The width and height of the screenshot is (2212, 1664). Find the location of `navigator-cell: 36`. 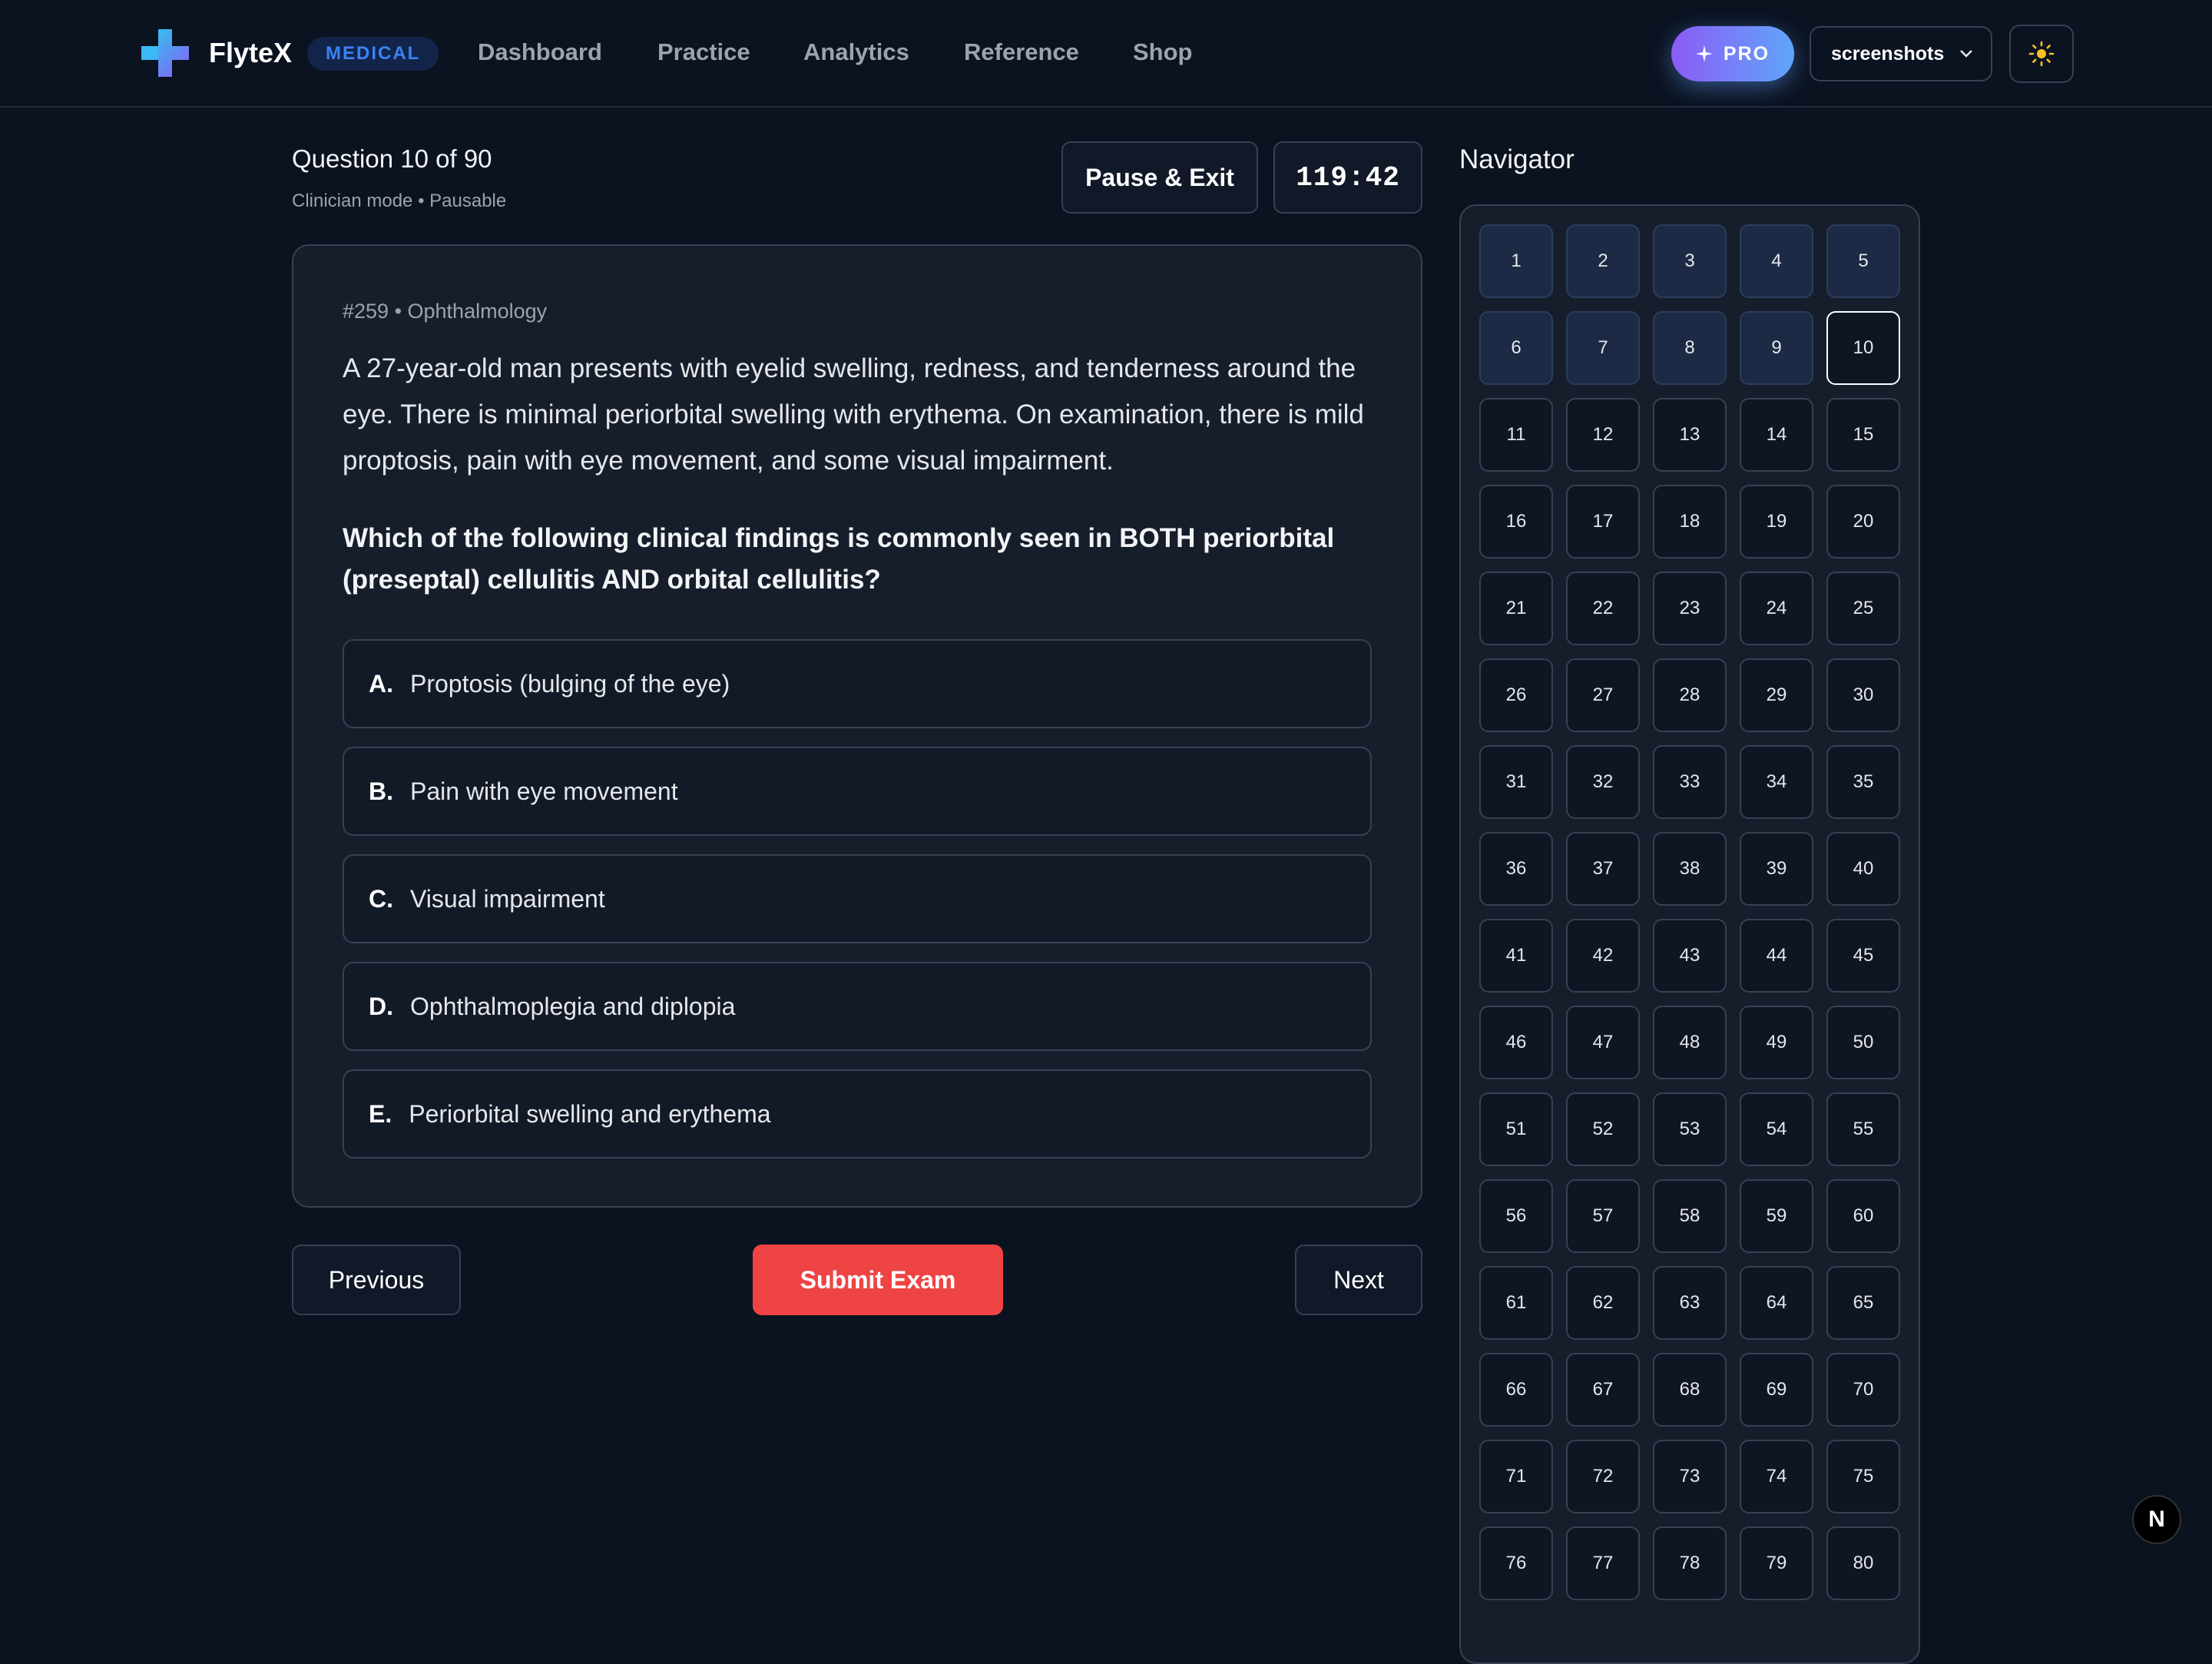

navigator-cell: 36 is located at coordinates (1516, 869).